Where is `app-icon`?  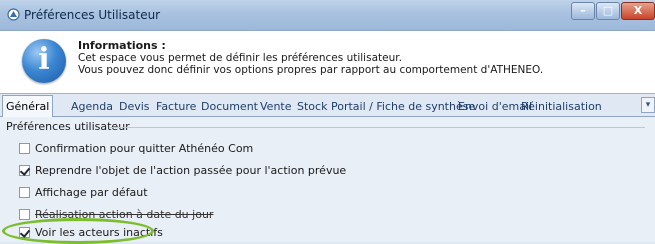 app-icon is located at coordinates (13, 14).